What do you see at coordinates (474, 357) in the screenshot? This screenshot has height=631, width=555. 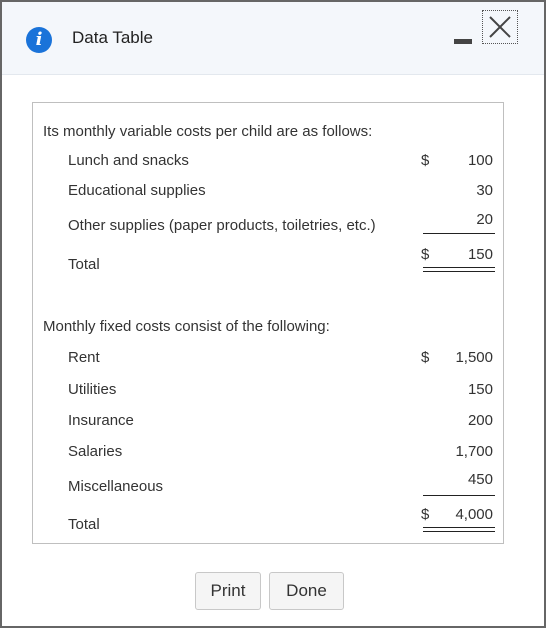 I see `row-value-rent: 1,500` at bounding box center [474, 357].